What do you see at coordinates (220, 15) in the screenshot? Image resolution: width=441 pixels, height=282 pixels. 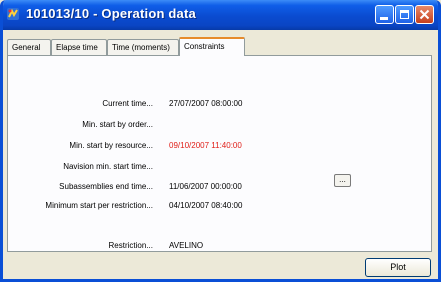 I see `title-bar: 101013/10 - Operation data` at bounding box center [220, 15].